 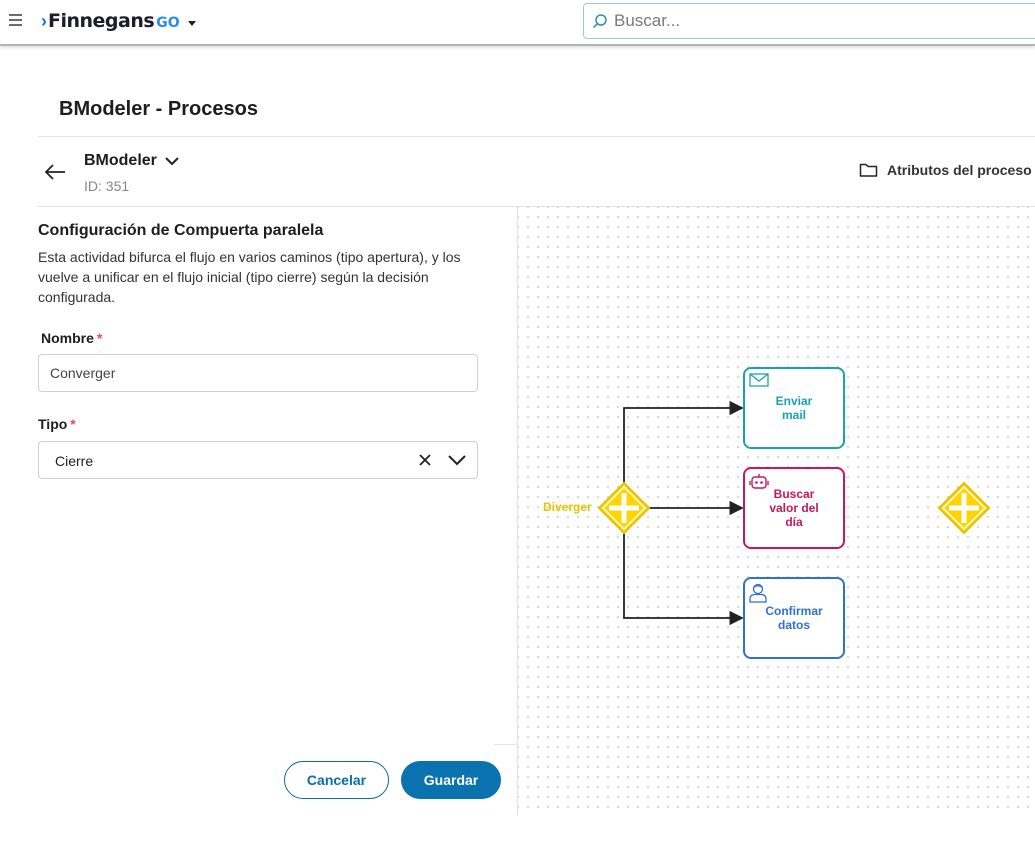 I want to click on process-attributes-button: Atributos del proceso, so click(x=945, y=170).